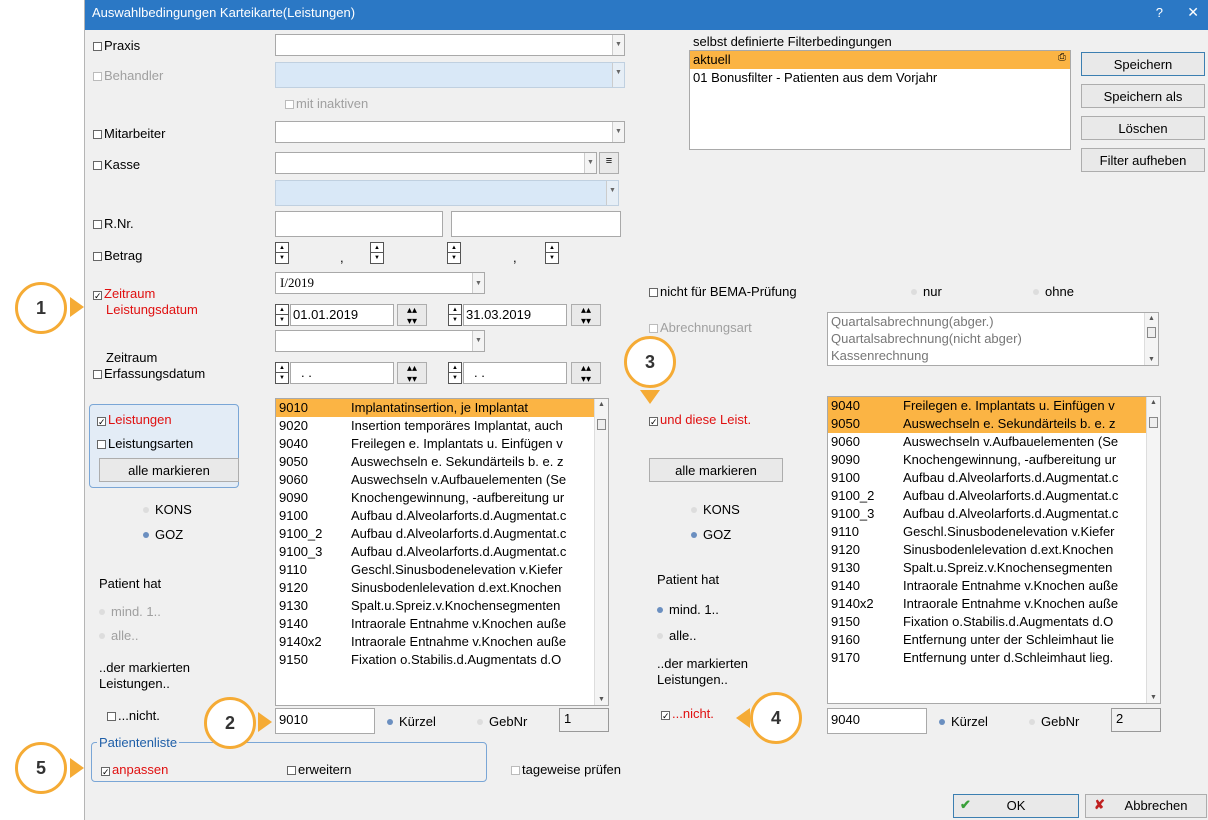  I want to click on mind-2-radio: mind. 1.., so click(688, 609).